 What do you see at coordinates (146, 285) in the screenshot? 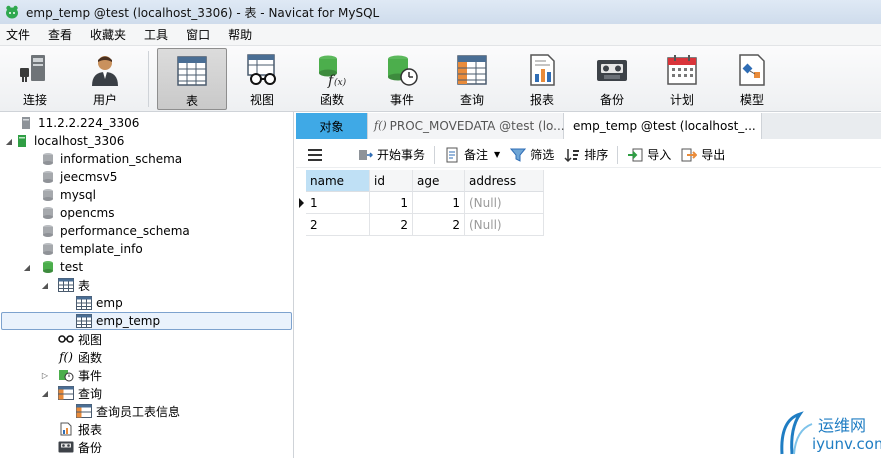
I see `tree-item-tables-group: ◢ 表` at bounding box center [146, 285].